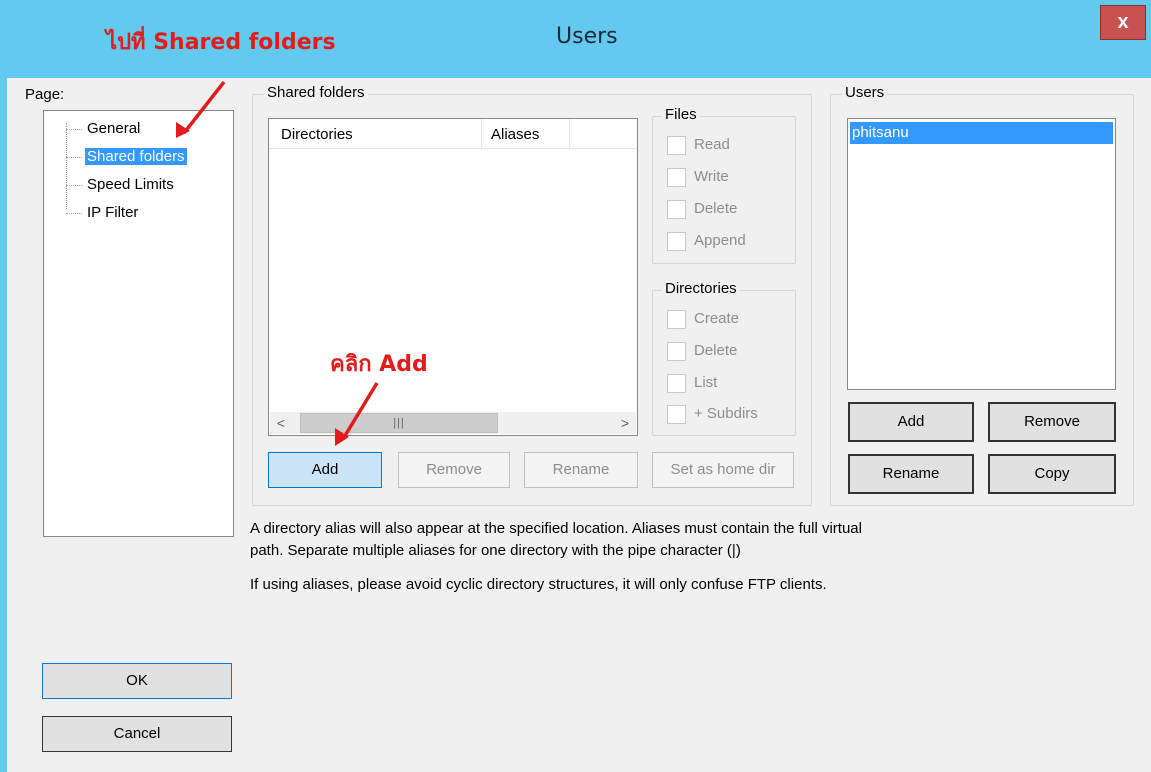 The height and width of the screenshot is (772, 1151). What do you see at coordinates (183, 130) in the screenshot?
I see `arrowhead-shared-folders` at bounding box center [183, 130].